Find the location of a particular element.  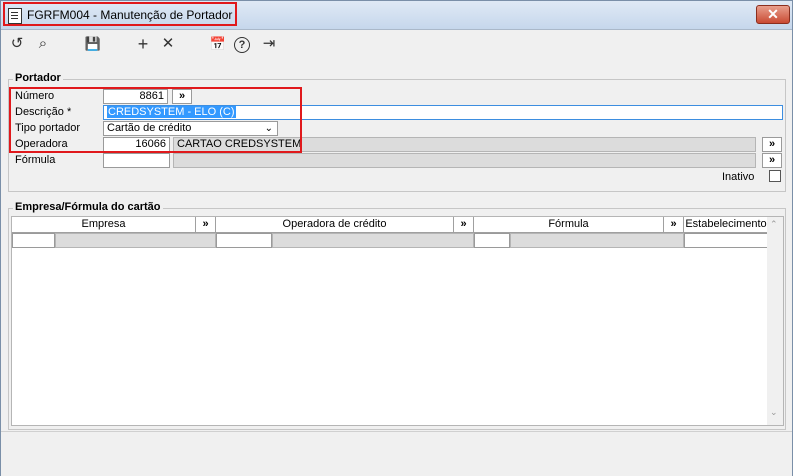

formula-code-field is located at coordinates (136, 160).